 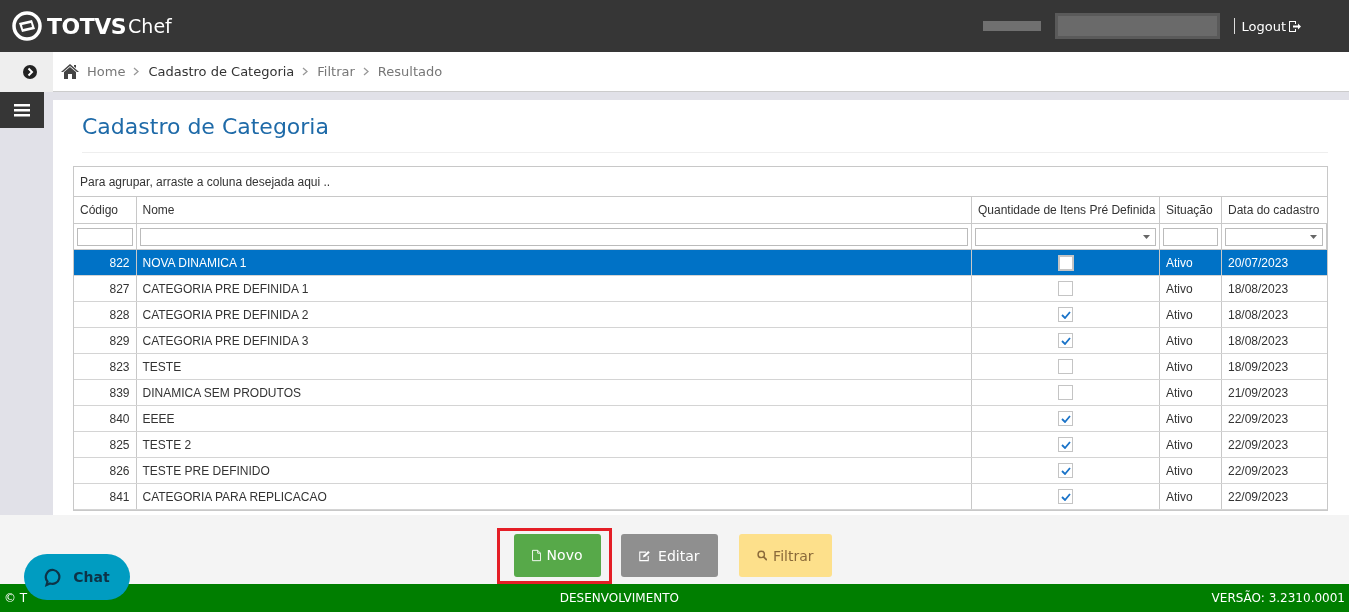 I want to click on table-row: 839 DINAMICA SEM PRODUTOS Ativo 21/09/2023, so click(x=700, y=392).